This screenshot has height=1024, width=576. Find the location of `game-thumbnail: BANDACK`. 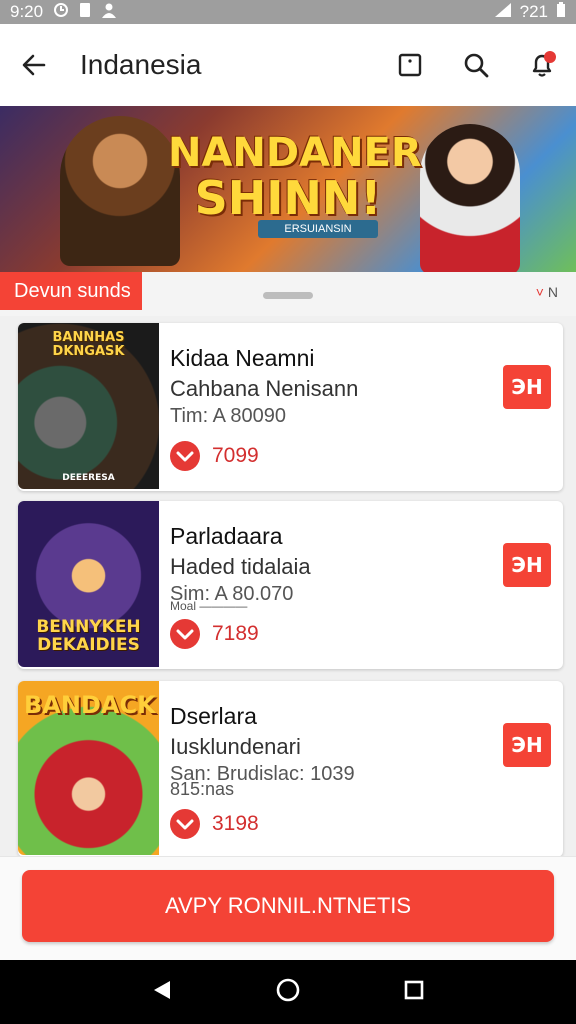

game-thumbnail: BANDACK is located at coordinates (88, 768).